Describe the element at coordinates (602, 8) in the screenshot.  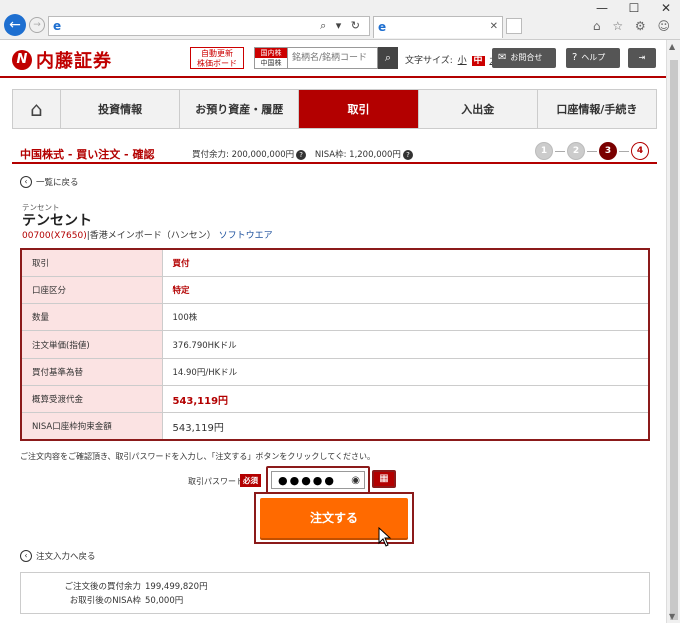
I see `minimize-button: —` at that location.